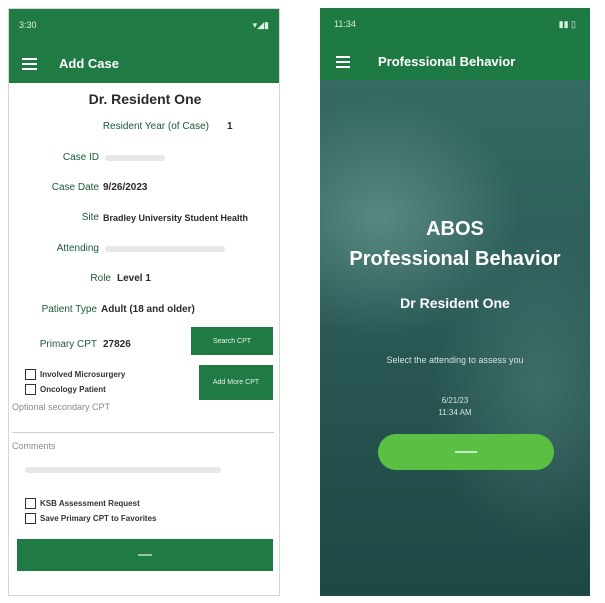 The width and height of the screenshot is (605, 603). What do you see at coordinates (75, 187) in the screenshot?
I see `case-date-label: Case Date` at bounding box center [75, 187].